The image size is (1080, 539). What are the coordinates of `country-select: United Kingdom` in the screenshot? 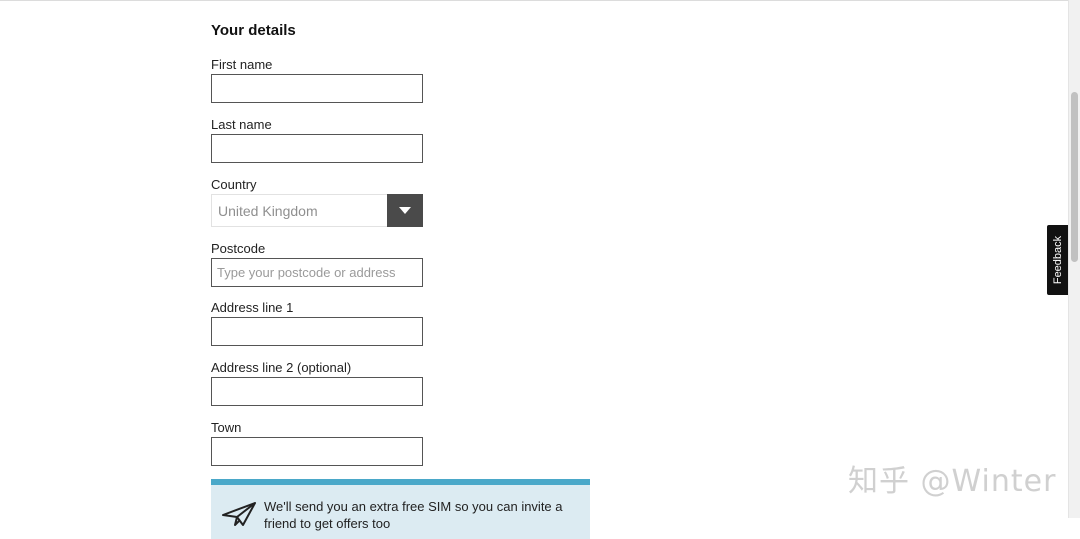 It's located at (317, 210).